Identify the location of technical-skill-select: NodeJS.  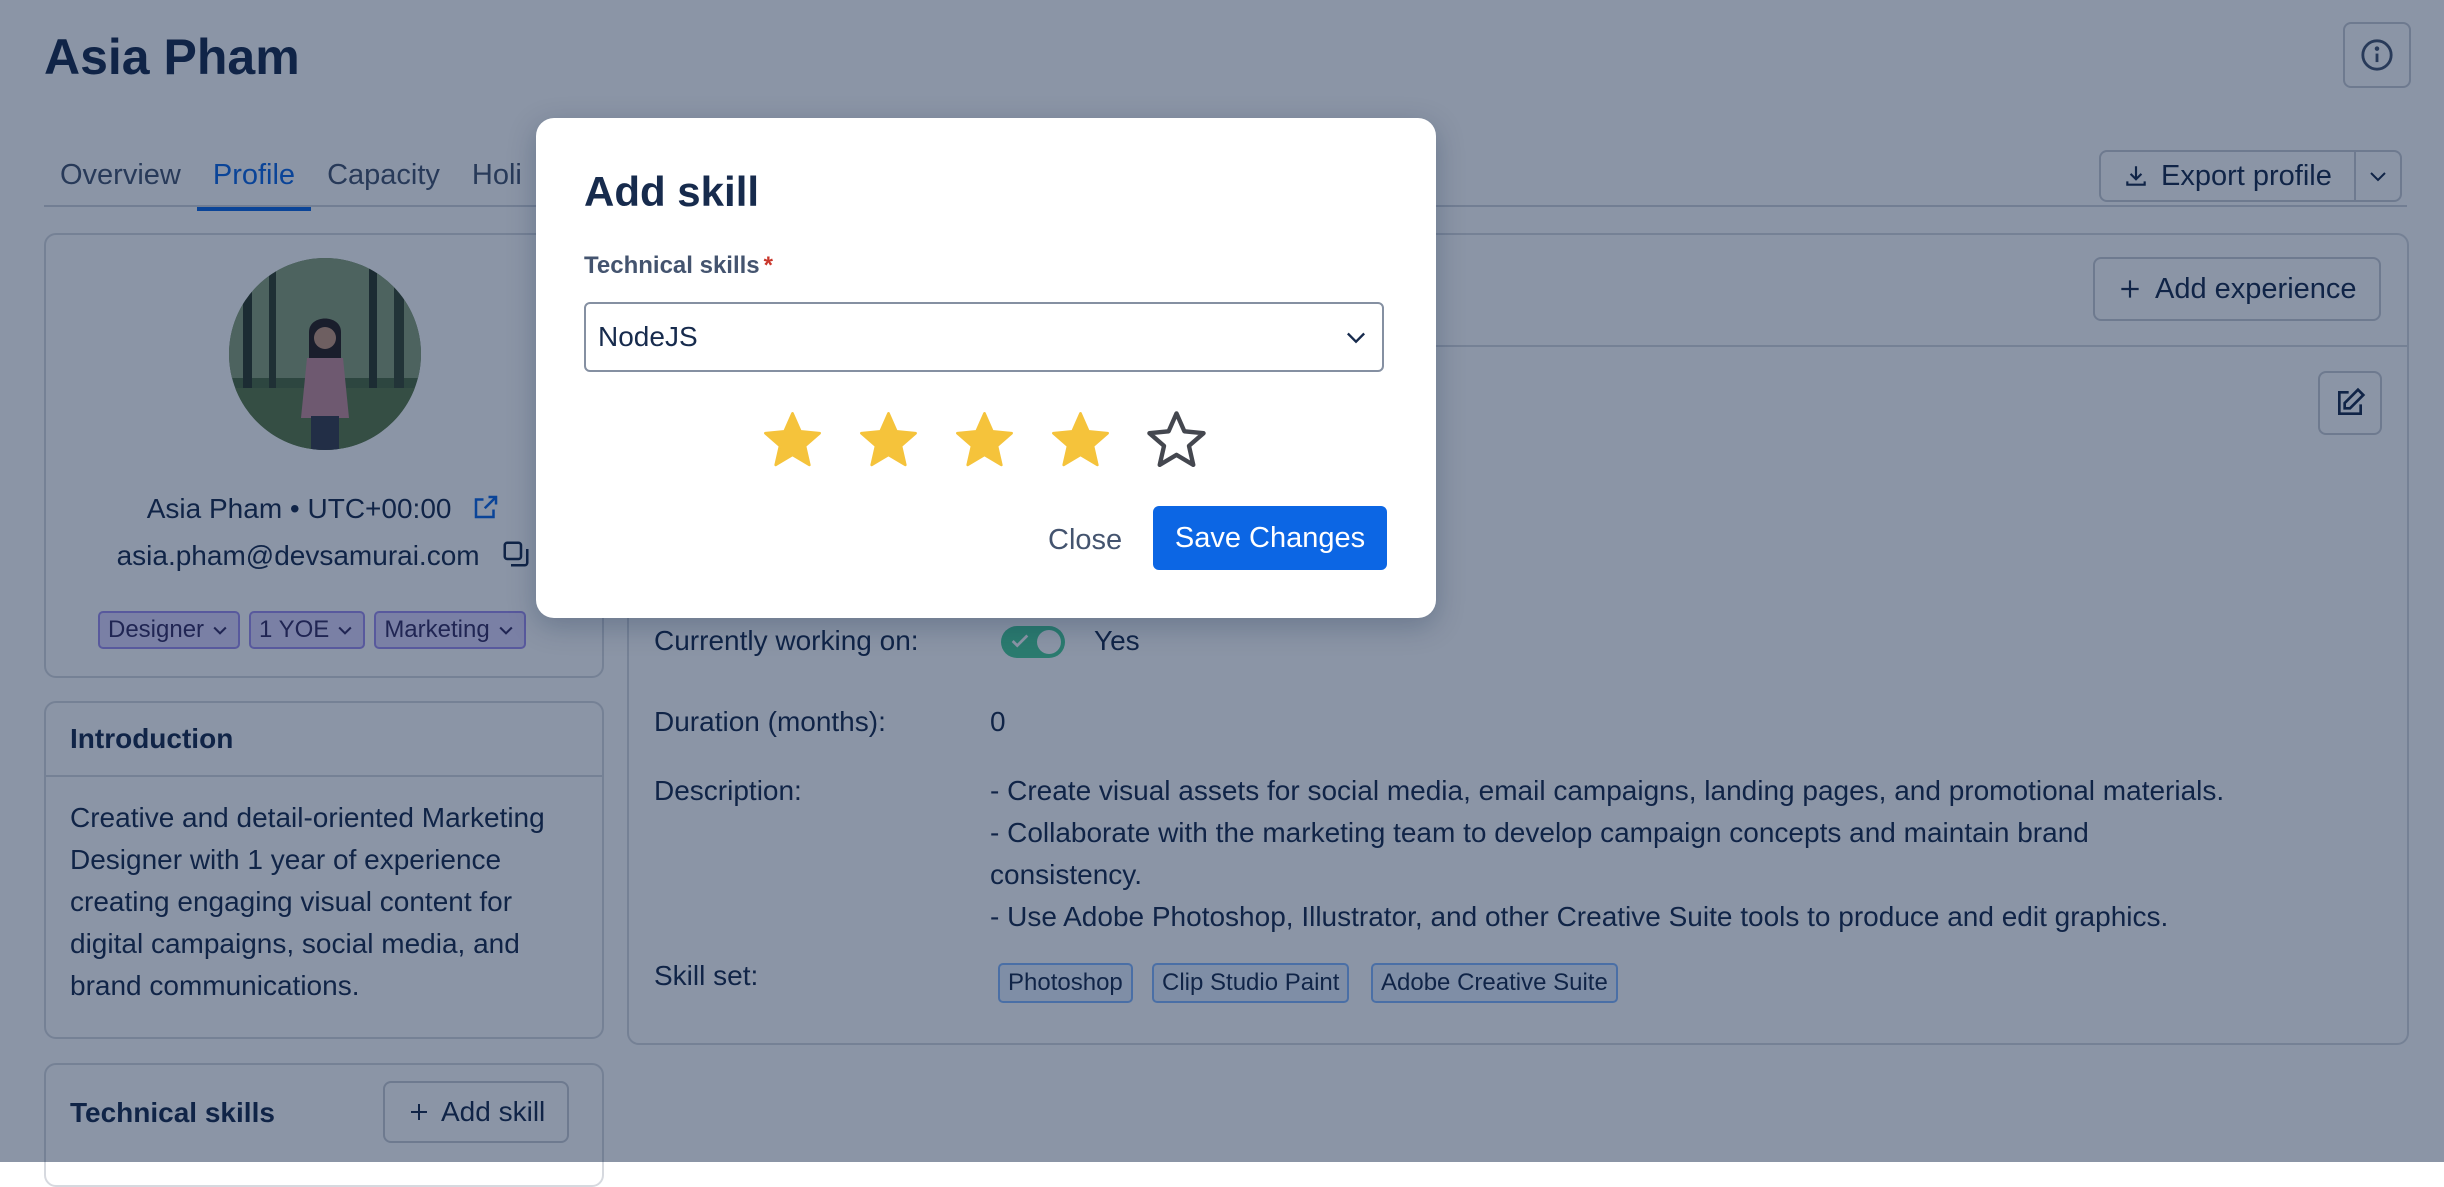
(984, 337).